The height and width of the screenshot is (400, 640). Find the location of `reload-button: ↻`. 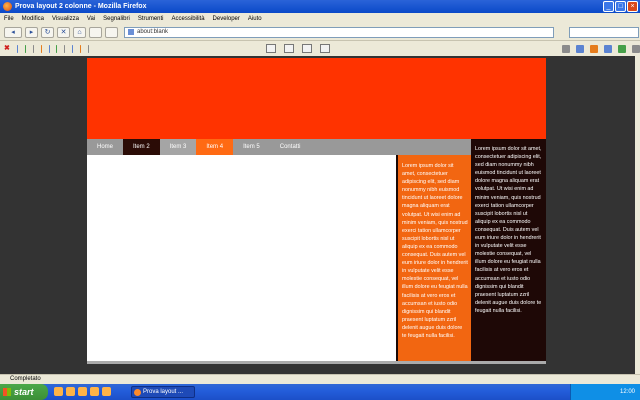

reload-button: ↻ is located at coordinates (47, 32).